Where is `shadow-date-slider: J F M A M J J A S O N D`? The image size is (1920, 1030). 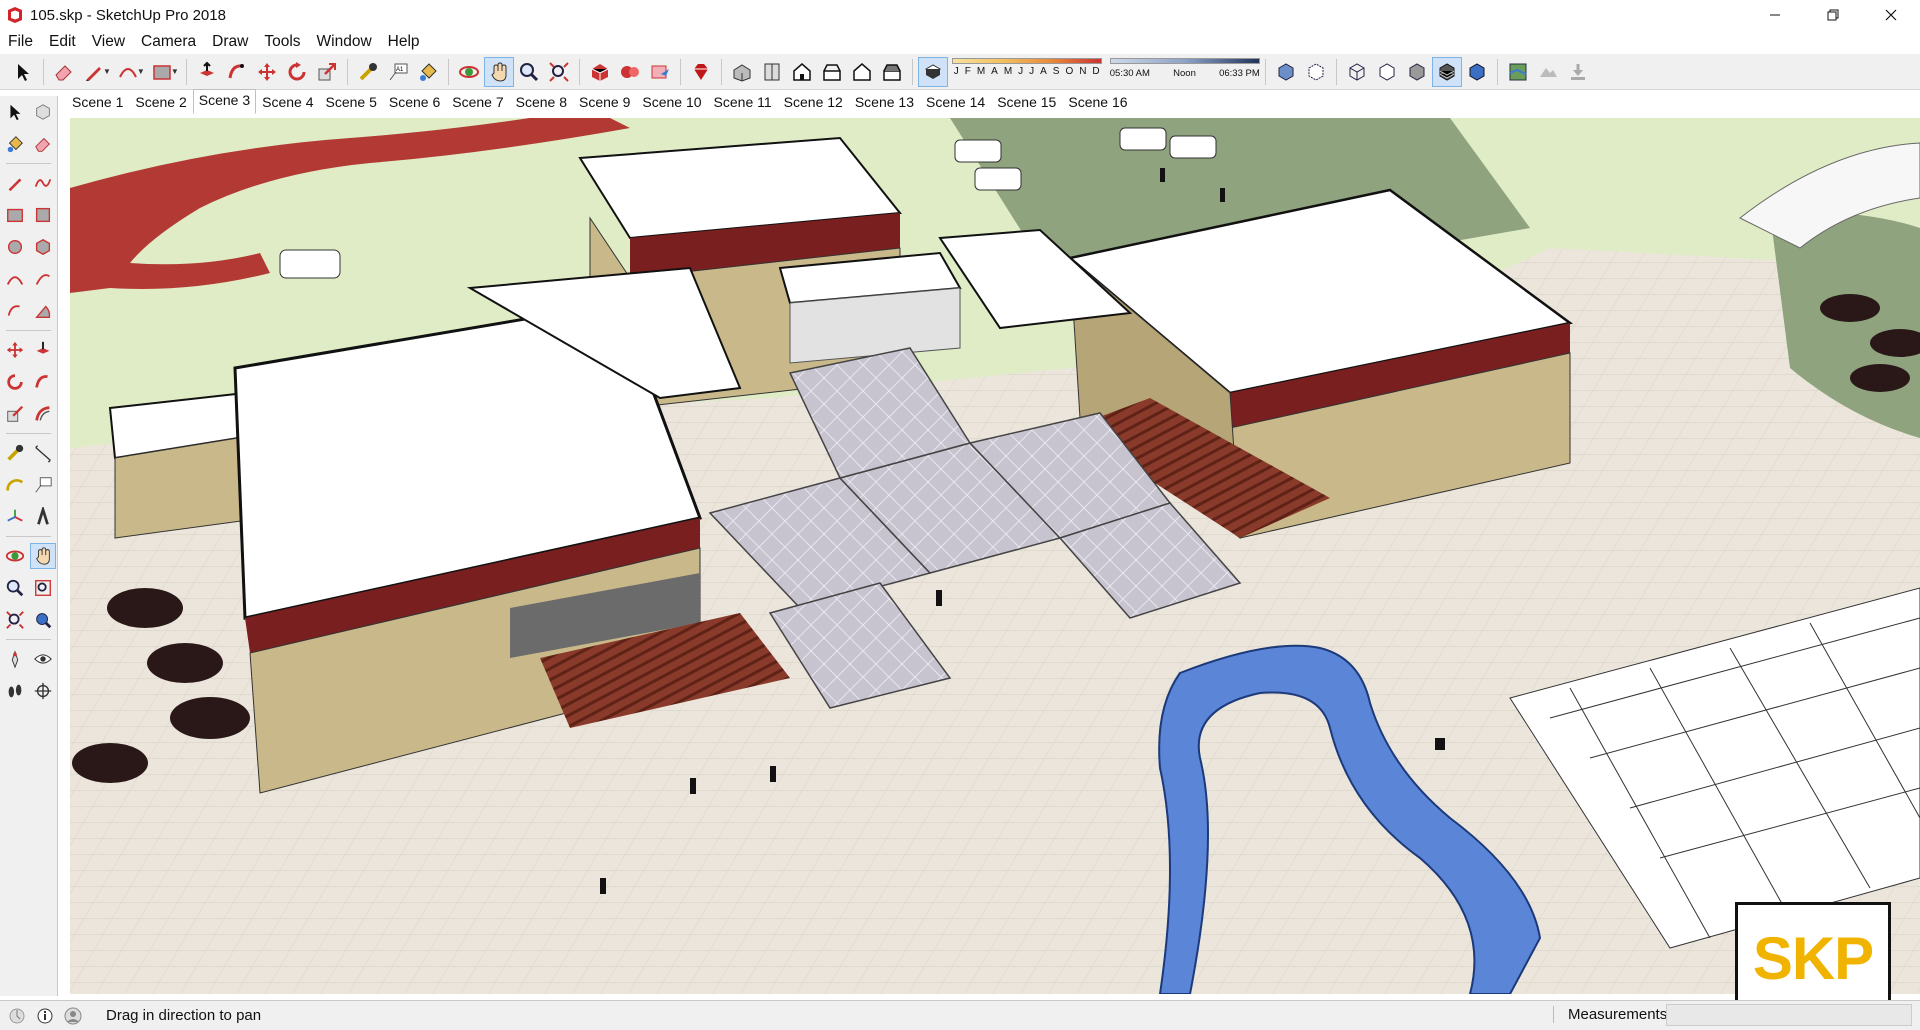 shadow-date-slider: J F M A M J J A S O N D is located at coordinates (1026, 71).